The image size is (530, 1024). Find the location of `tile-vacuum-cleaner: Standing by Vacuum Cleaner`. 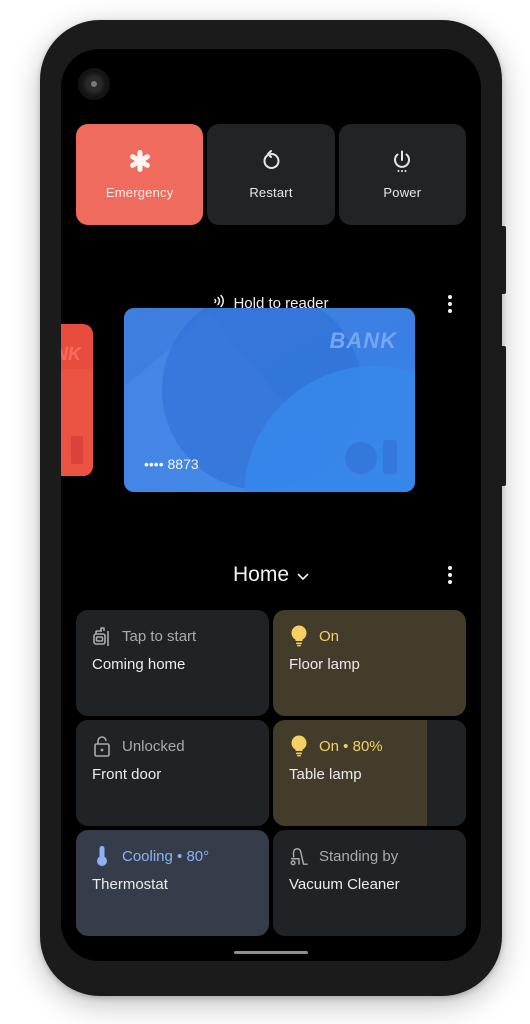

tile-vacuum-cleaner: Standing by Vacuum Cleaner is located at coordinates (369, 883).